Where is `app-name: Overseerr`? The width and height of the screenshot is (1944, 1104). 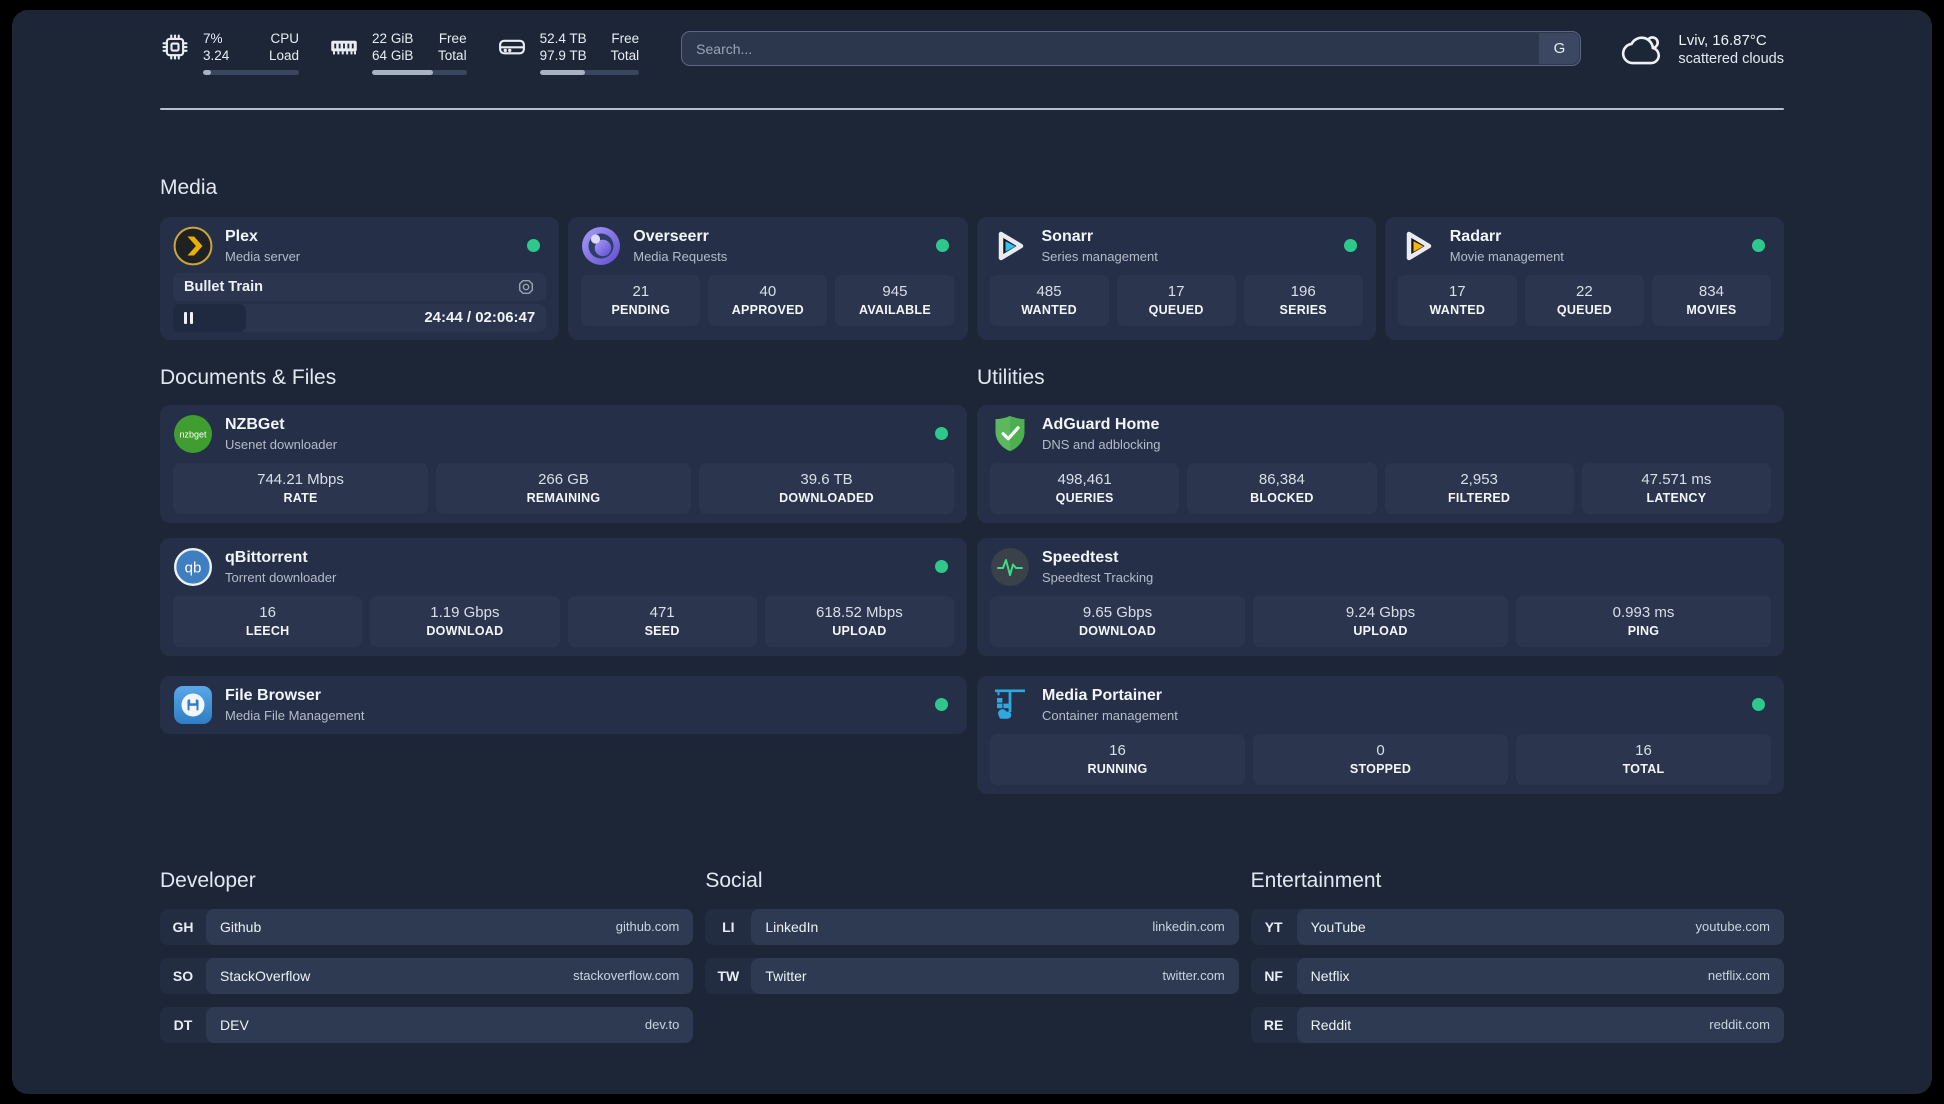
app-name: Overseerr is located at coordinates (671, 236).